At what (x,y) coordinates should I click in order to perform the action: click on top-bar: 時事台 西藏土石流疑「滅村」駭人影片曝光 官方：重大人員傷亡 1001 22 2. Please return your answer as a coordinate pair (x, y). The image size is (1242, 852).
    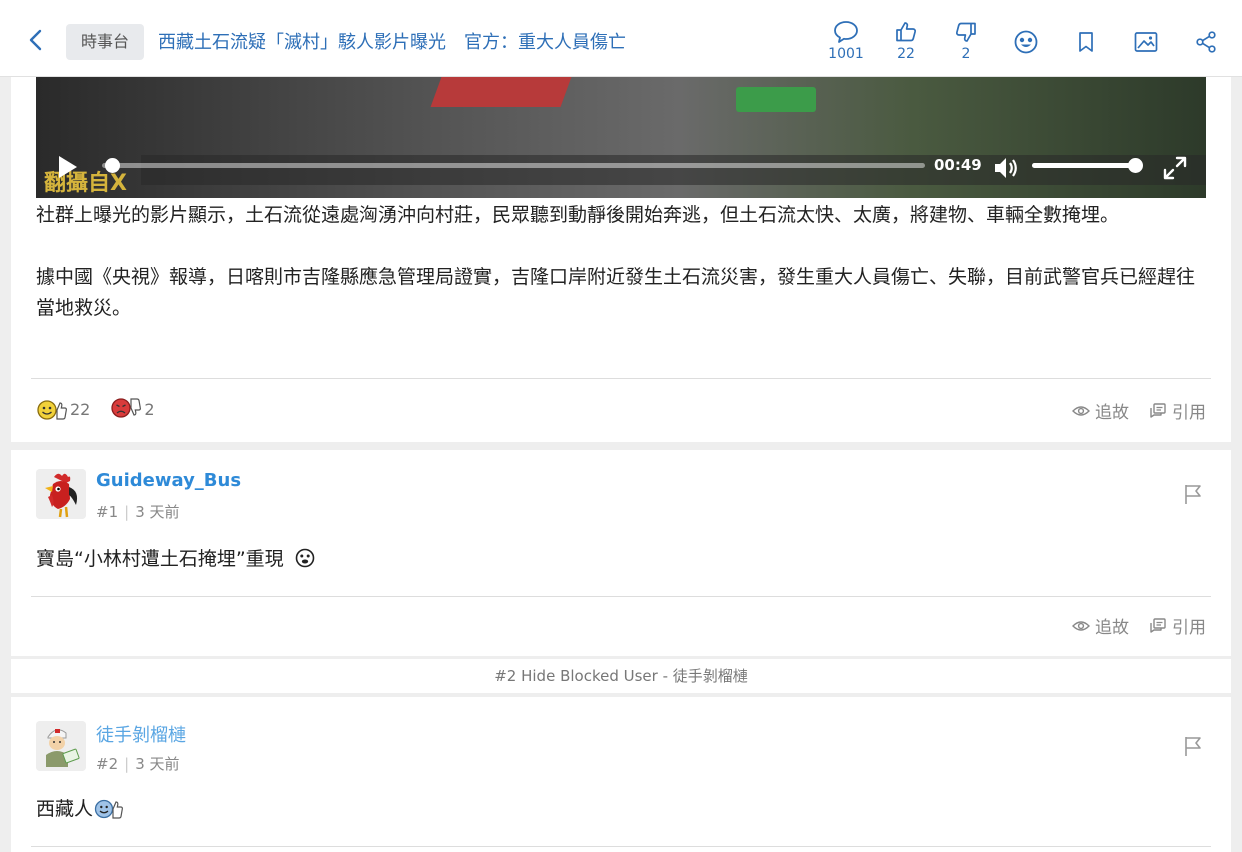
    Looking at the image, I should click on (621, 38).